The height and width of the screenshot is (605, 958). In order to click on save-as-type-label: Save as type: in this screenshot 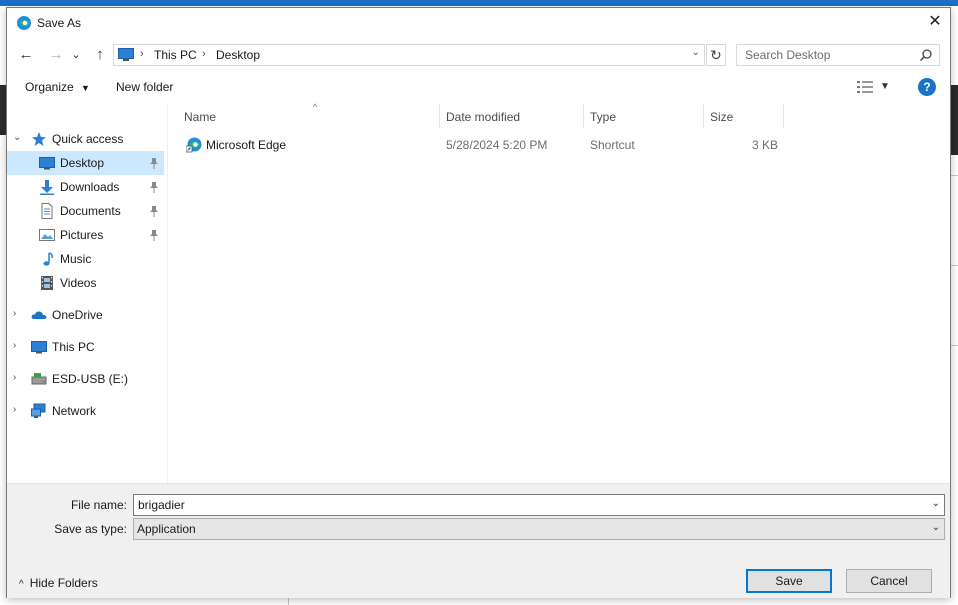, I will do `click(90, 529)`.